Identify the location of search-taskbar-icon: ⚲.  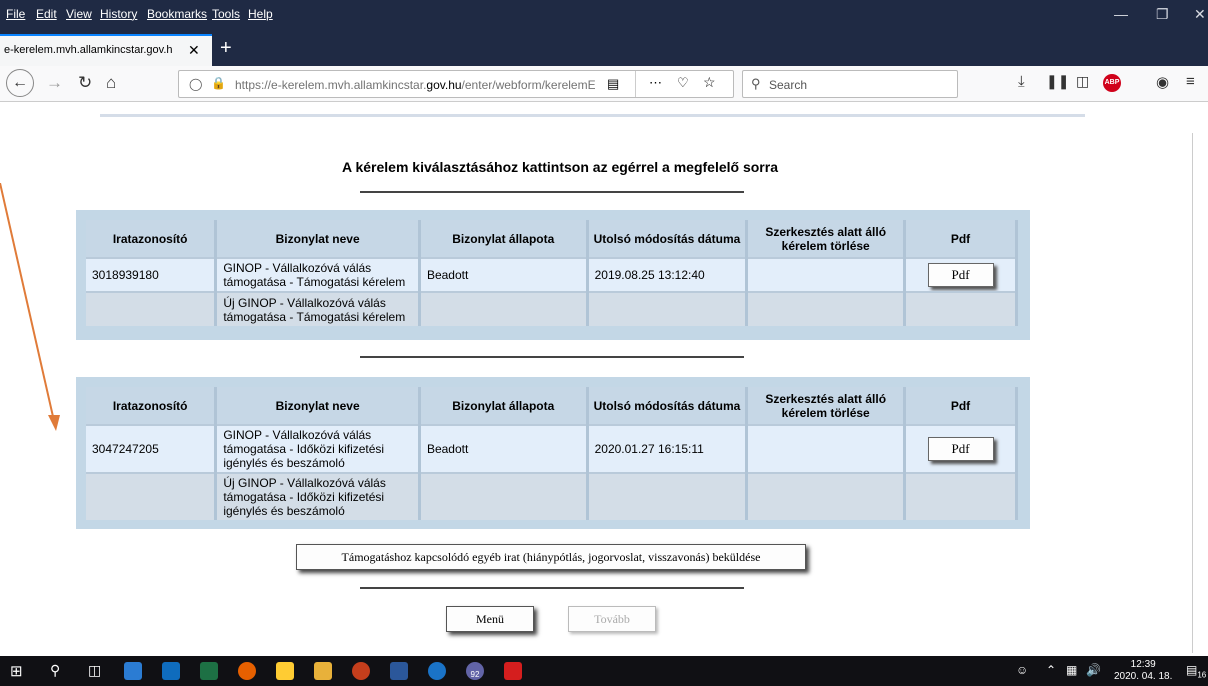
(55, 670).